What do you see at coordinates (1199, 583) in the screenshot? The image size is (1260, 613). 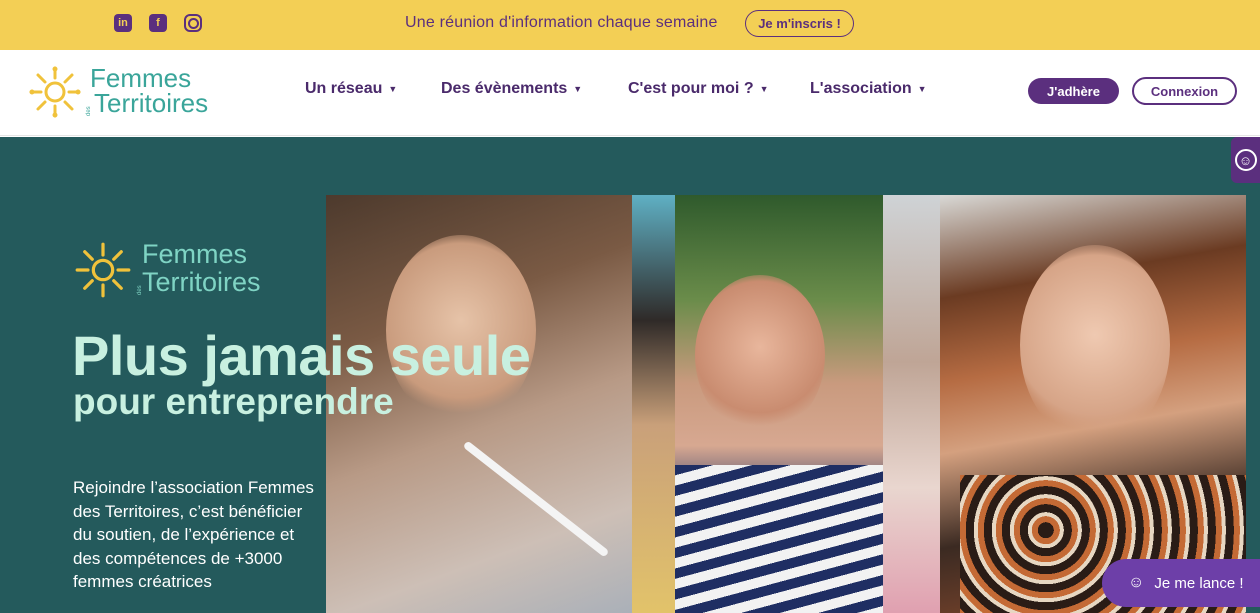 I see `chat-label: Je me lance !` at bounding box center [1199, 583].